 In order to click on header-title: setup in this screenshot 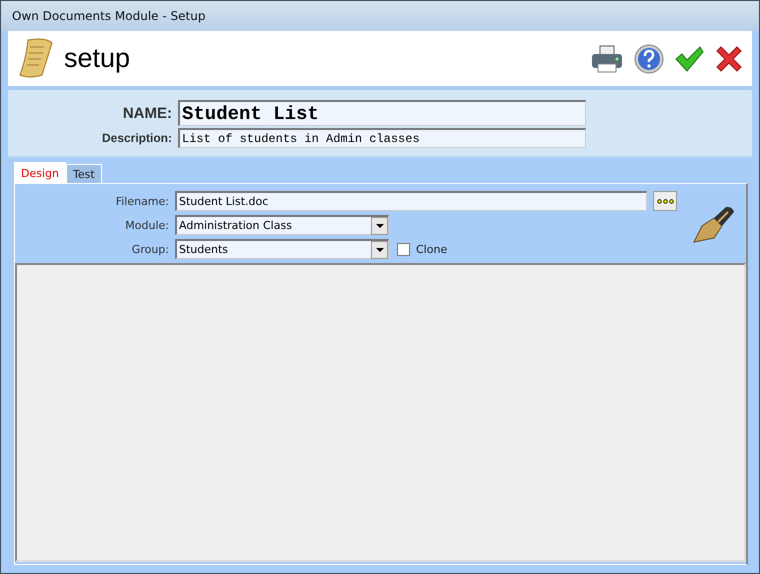, I will do `click(97, 58)`.